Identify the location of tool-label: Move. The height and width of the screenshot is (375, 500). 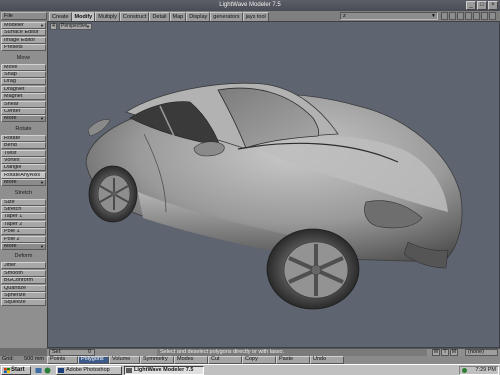
(11, 66).